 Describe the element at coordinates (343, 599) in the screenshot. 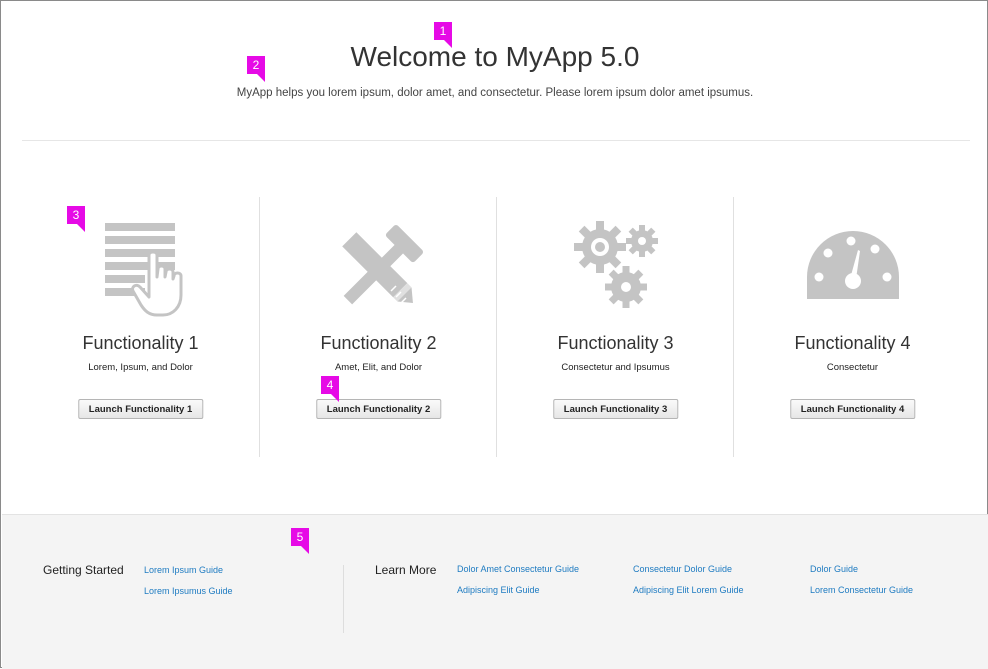

I see `footer-divider` at that location.